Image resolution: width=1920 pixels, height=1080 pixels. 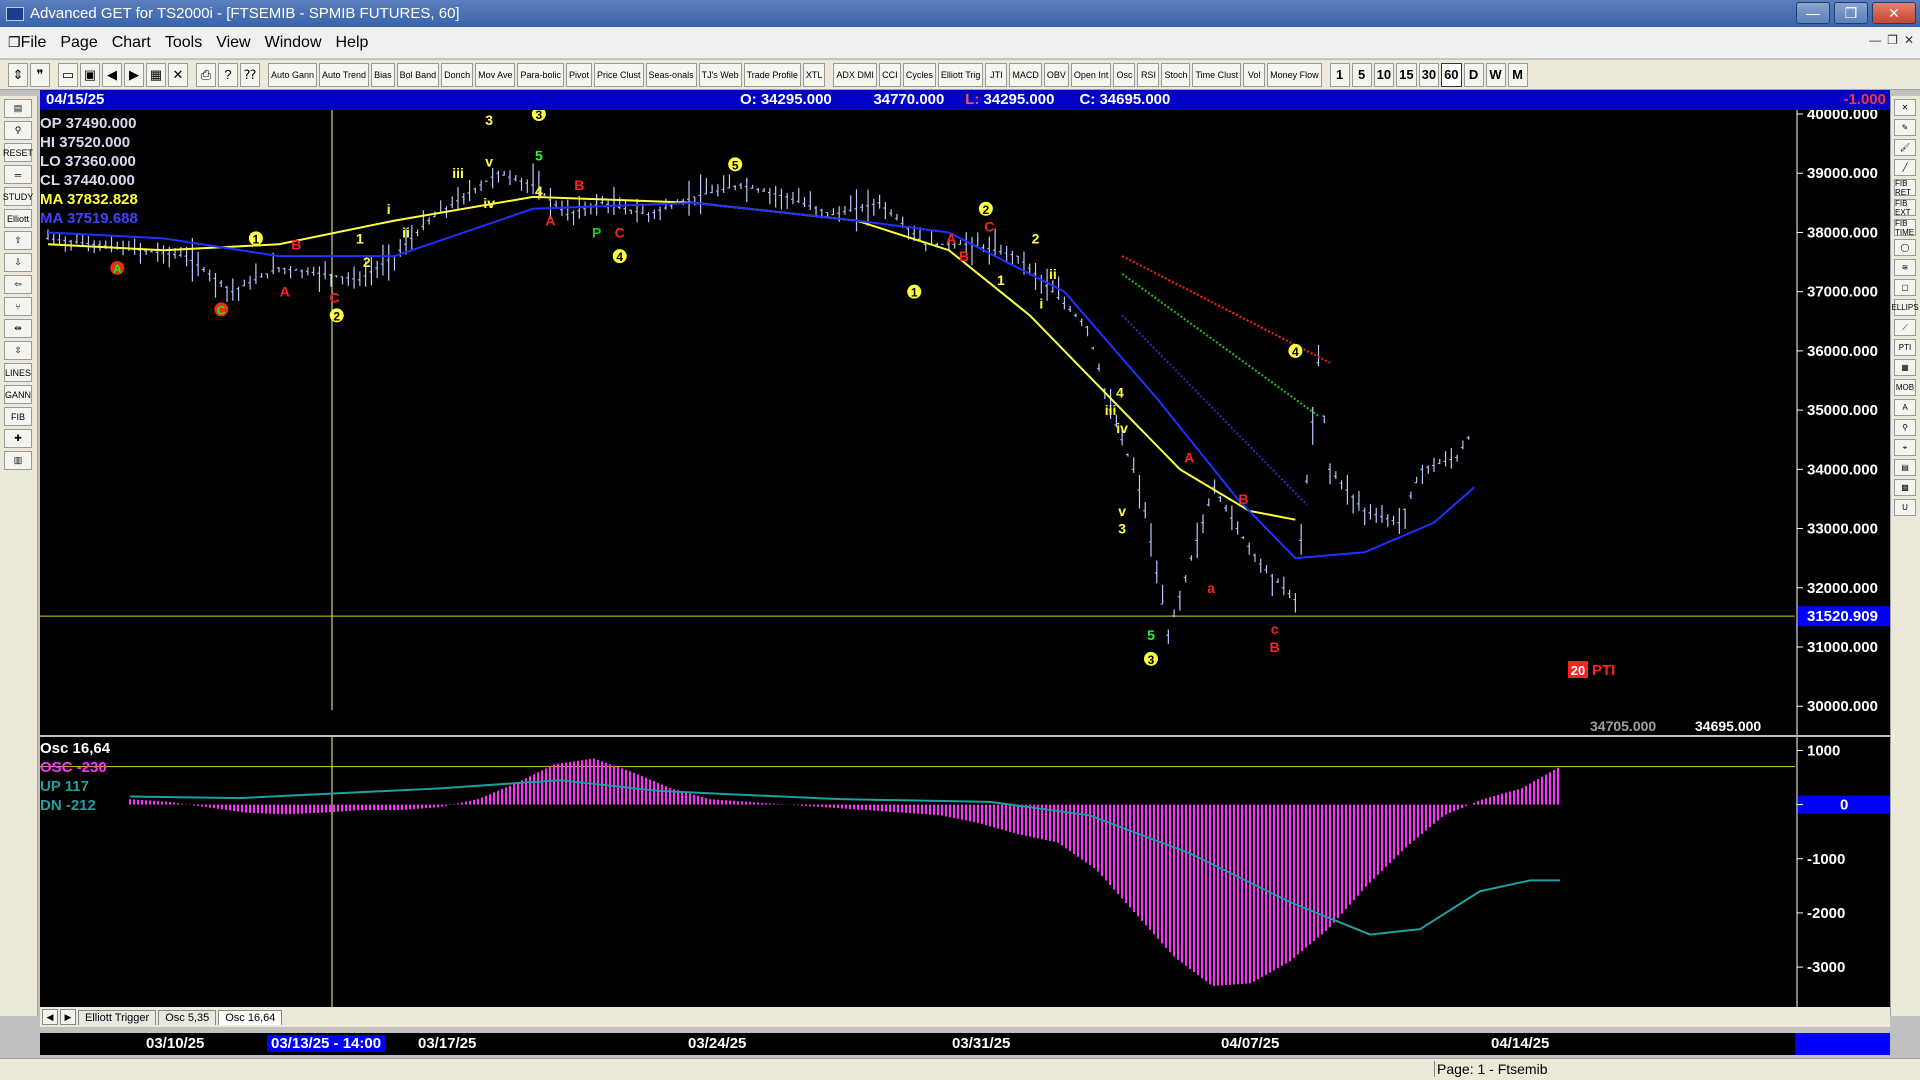 What do you see at coordinates (1905, 208) in the screenshot?
I see `fib-ext-button: FIB EXT` at bounding box center [1905, 208].